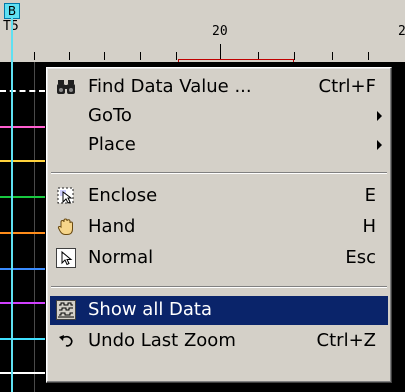 The height and width of the screenshot is (392, 405). What do you see at coordinates (34, 227) in the screenshot?
I see `grid-line` at bounding box center [34, 227].